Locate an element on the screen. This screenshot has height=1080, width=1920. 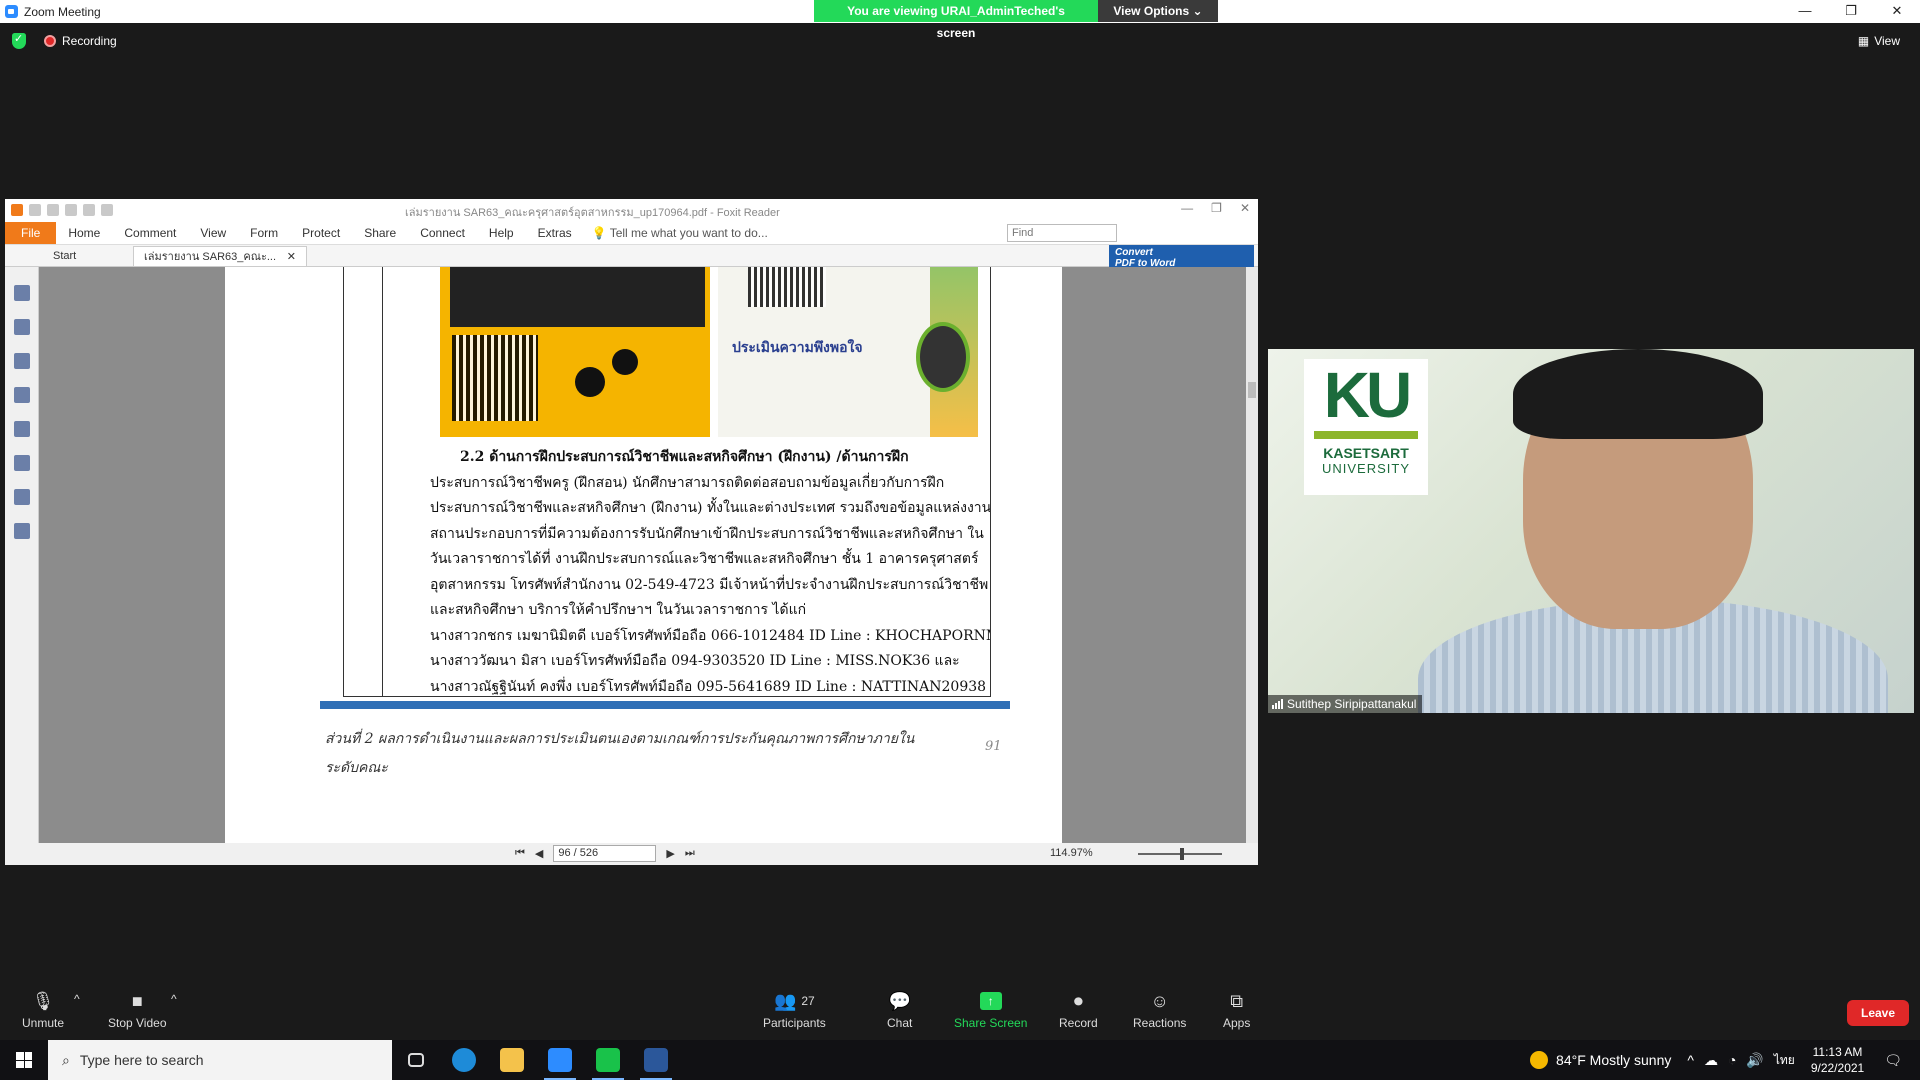
share-screen-button: ↑ Share Screen is located at coordinates (990, 1011).